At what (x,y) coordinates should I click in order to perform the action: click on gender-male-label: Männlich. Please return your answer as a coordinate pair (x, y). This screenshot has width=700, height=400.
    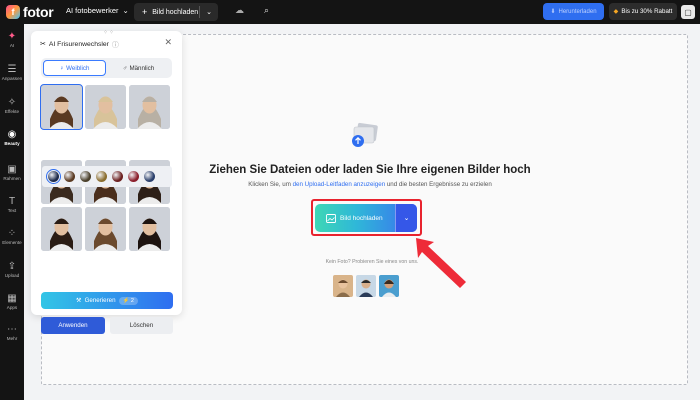
    Looking at the image, I should click on (142, 68).